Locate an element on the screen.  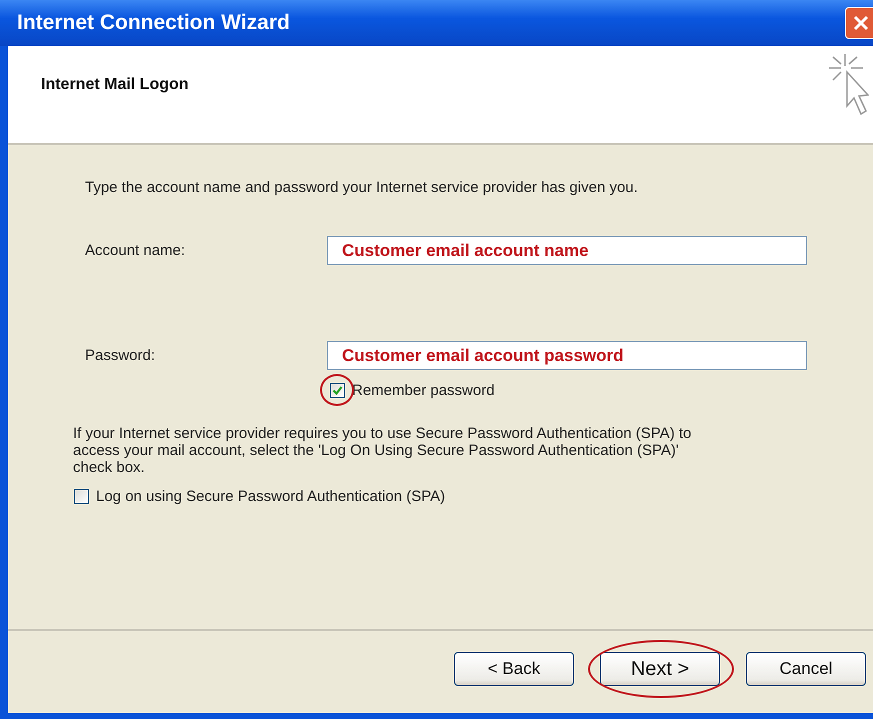
wizard-button: Next > is located at coordinates (660, 669).